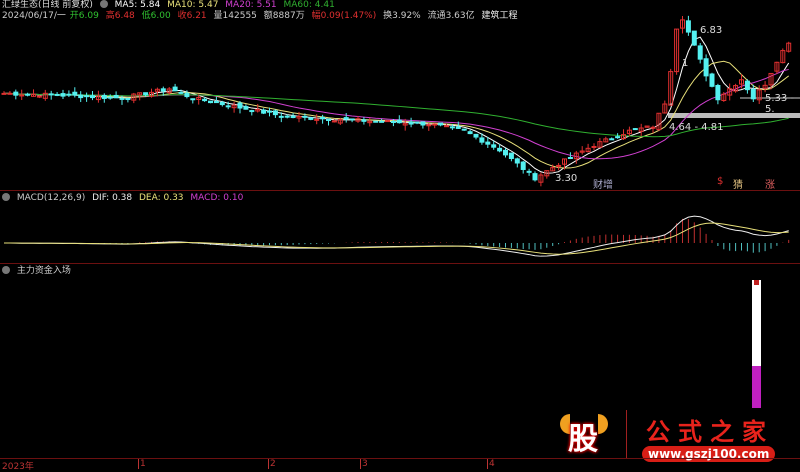 The width and height of the screenshot is (800, 472). I want to click on fund-bar-marker, so click(756, 282).